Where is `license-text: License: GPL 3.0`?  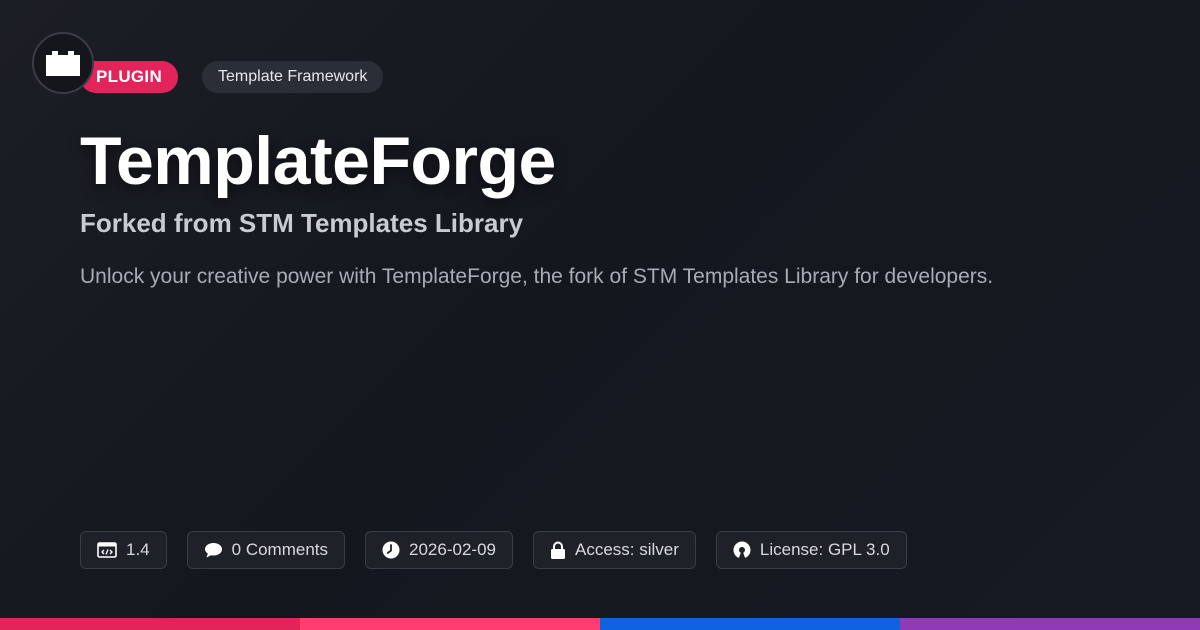
license-text: License: GPL 3.0 is located at coordinates (824, 549).